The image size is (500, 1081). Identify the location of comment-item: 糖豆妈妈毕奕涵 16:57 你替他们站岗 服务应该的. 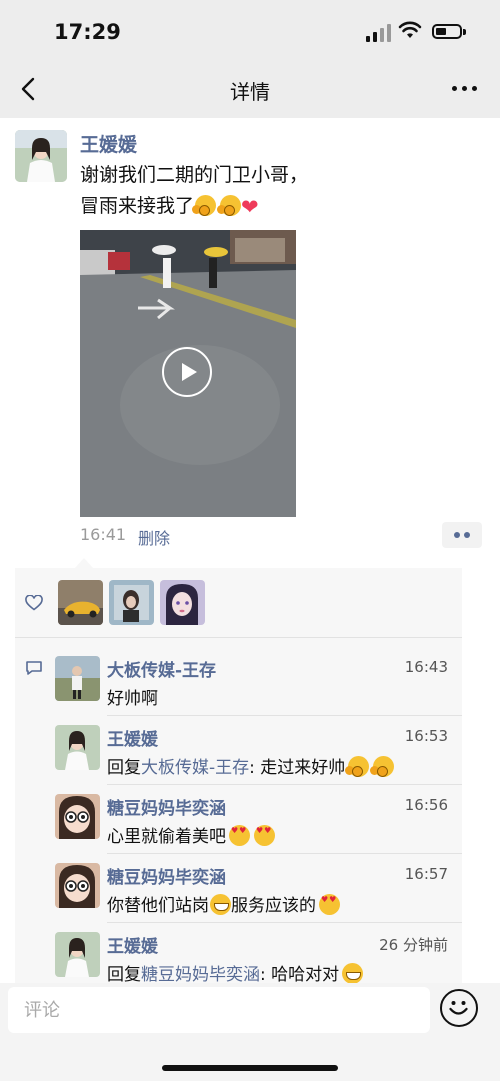
(258, 892).